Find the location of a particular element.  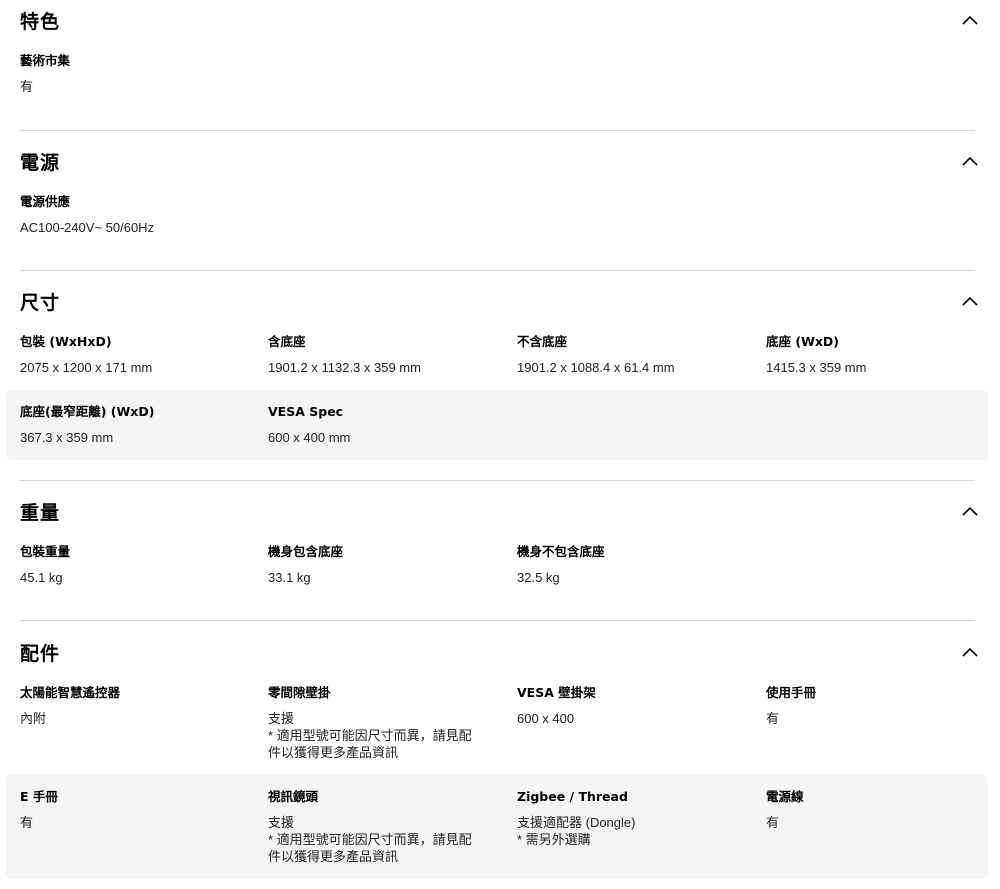

section-header-features: 特色 is located at coordinates (500, 20).